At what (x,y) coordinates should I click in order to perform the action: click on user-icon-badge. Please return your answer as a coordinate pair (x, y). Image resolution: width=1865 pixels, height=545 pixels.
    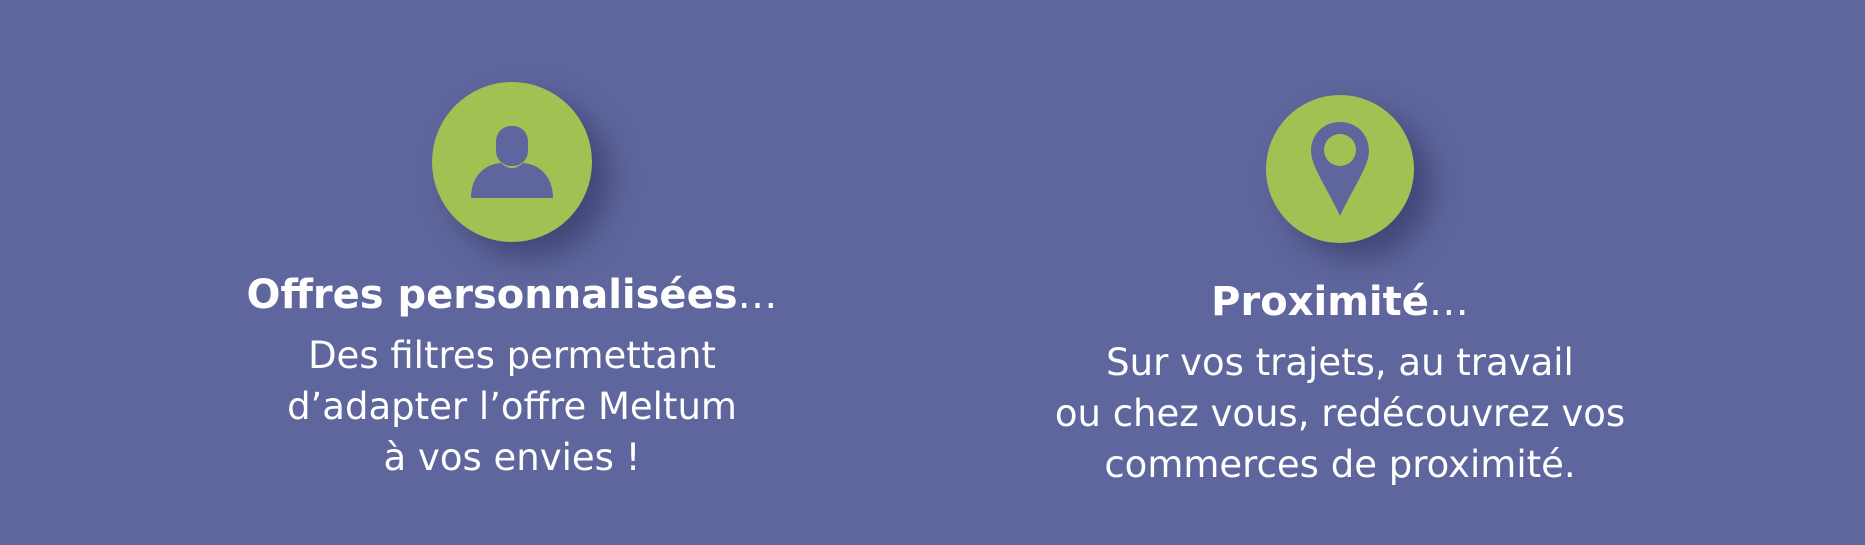
    Looking at the image, I should click on (512, 162).